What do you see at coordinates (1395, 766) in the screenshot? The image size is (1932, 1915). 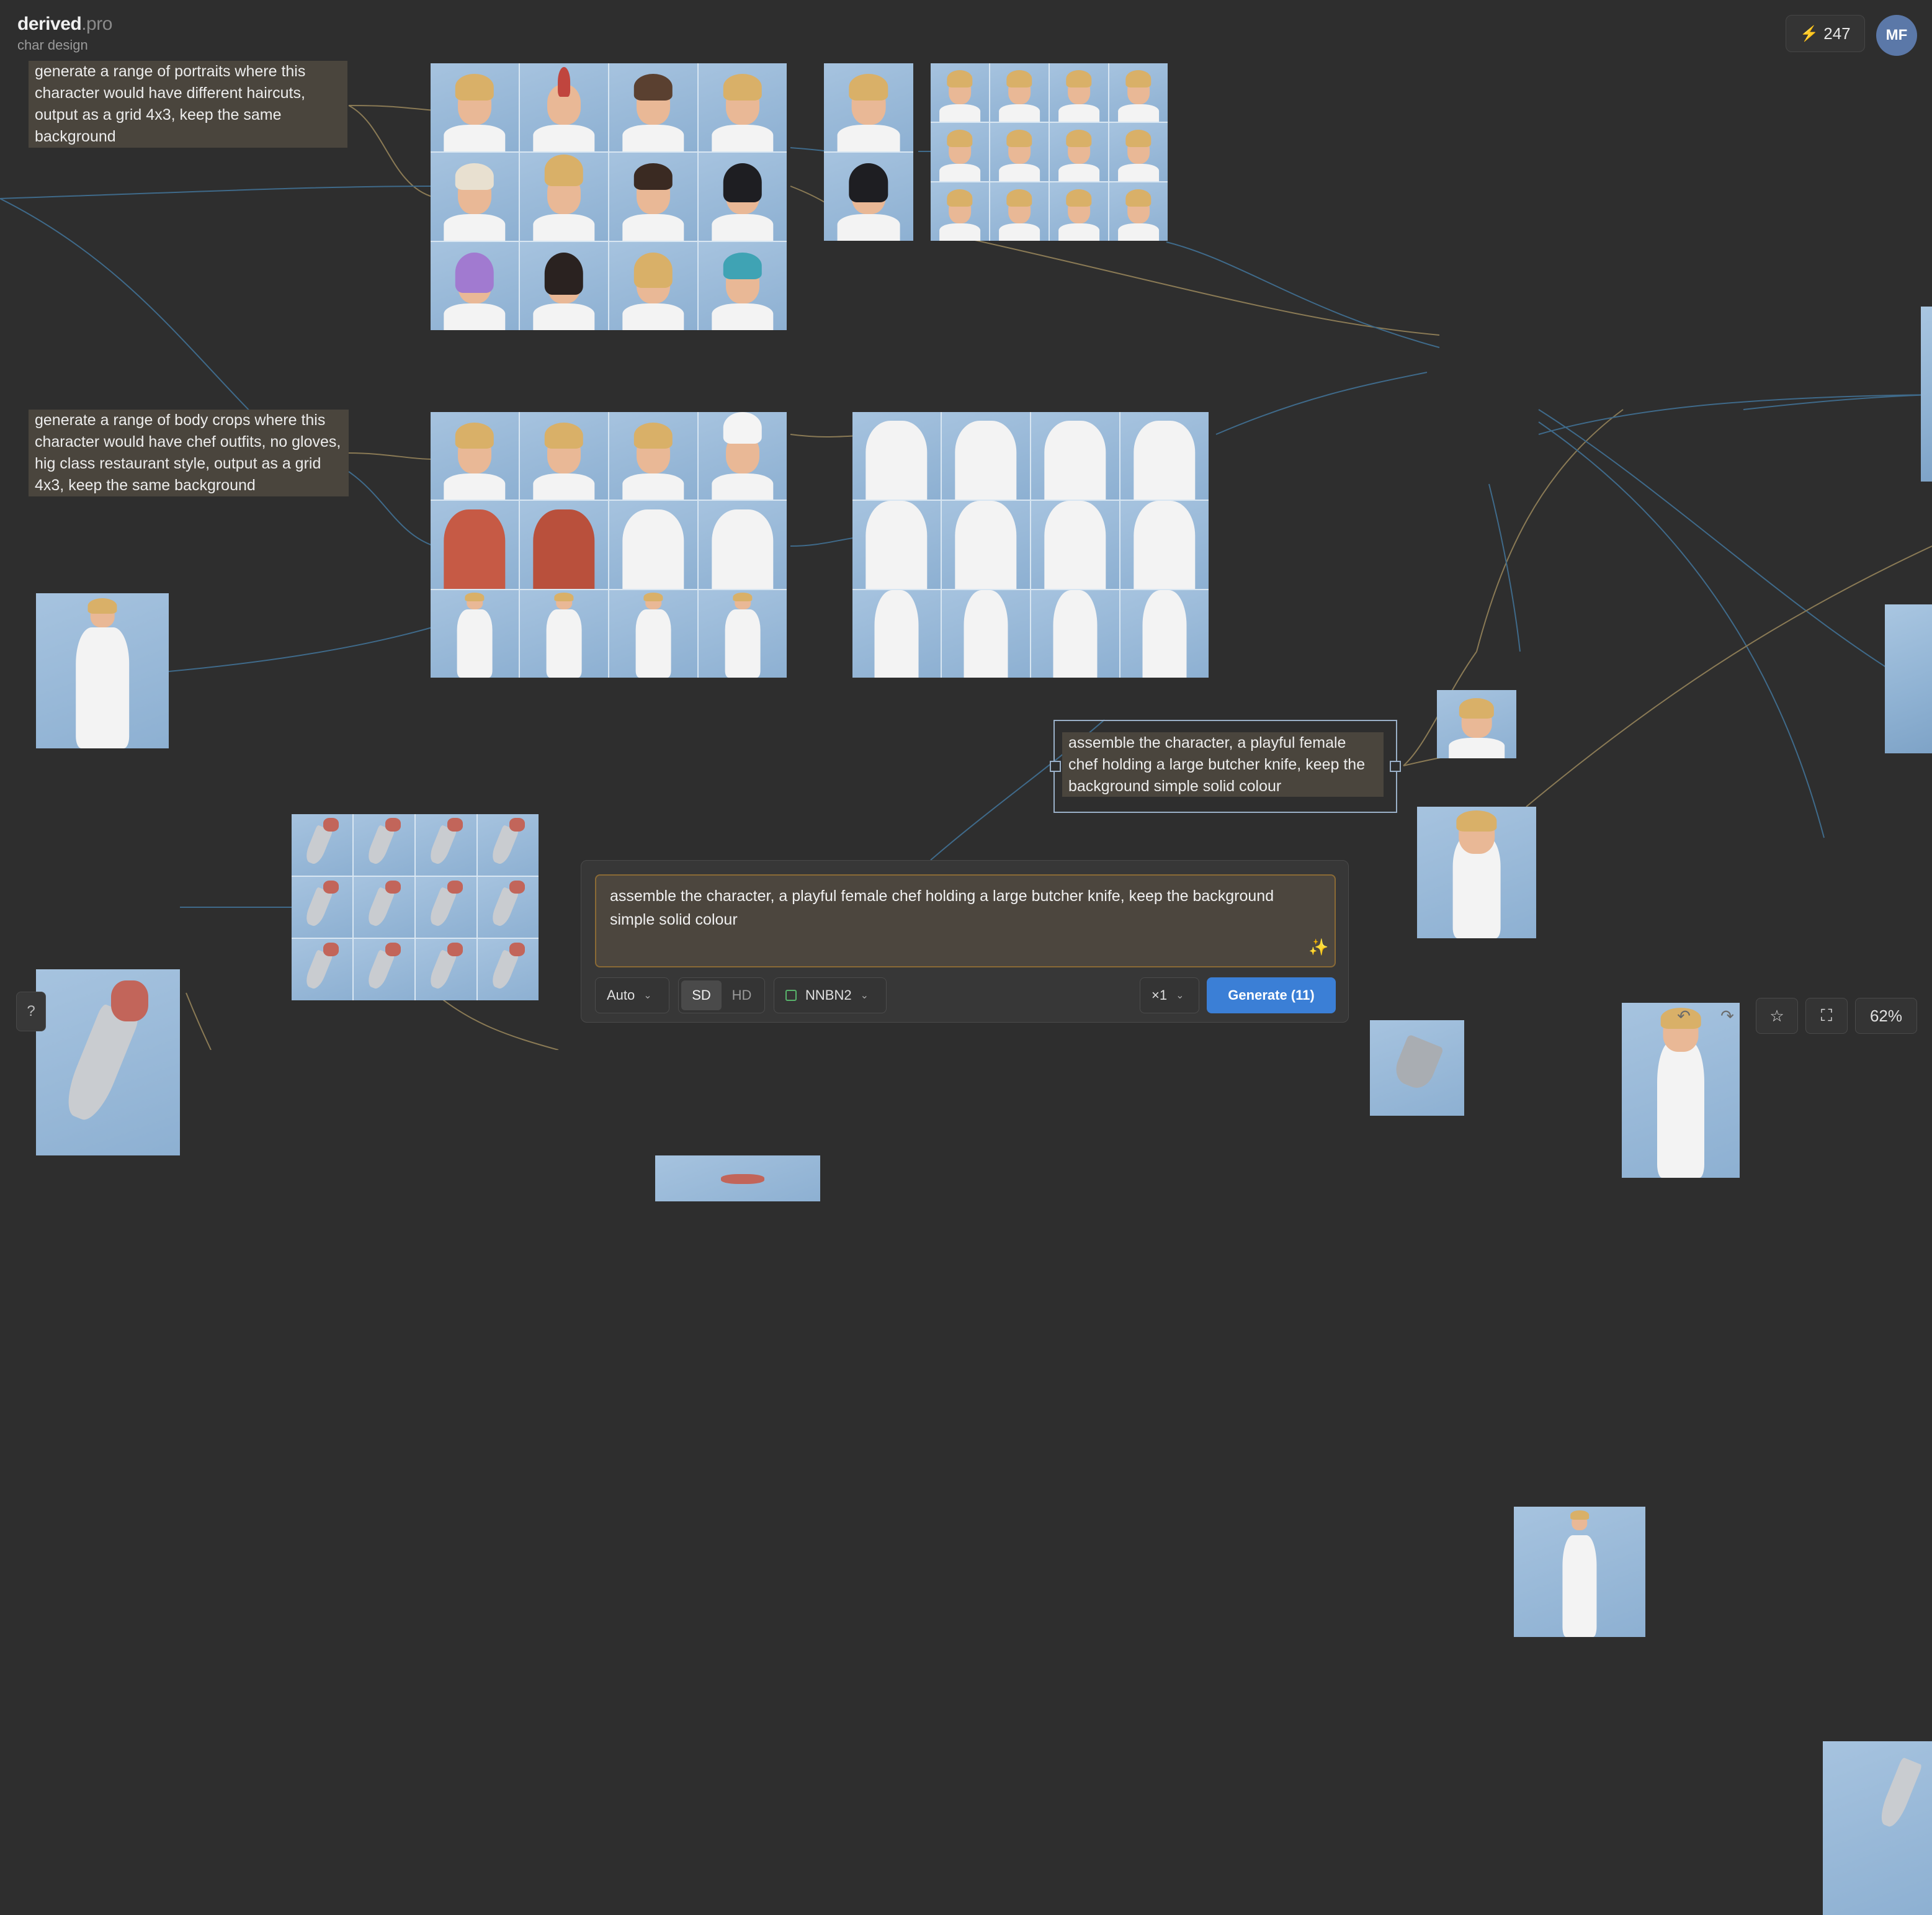 I see `right-connector-handle` at bounding box center [1395, 766].